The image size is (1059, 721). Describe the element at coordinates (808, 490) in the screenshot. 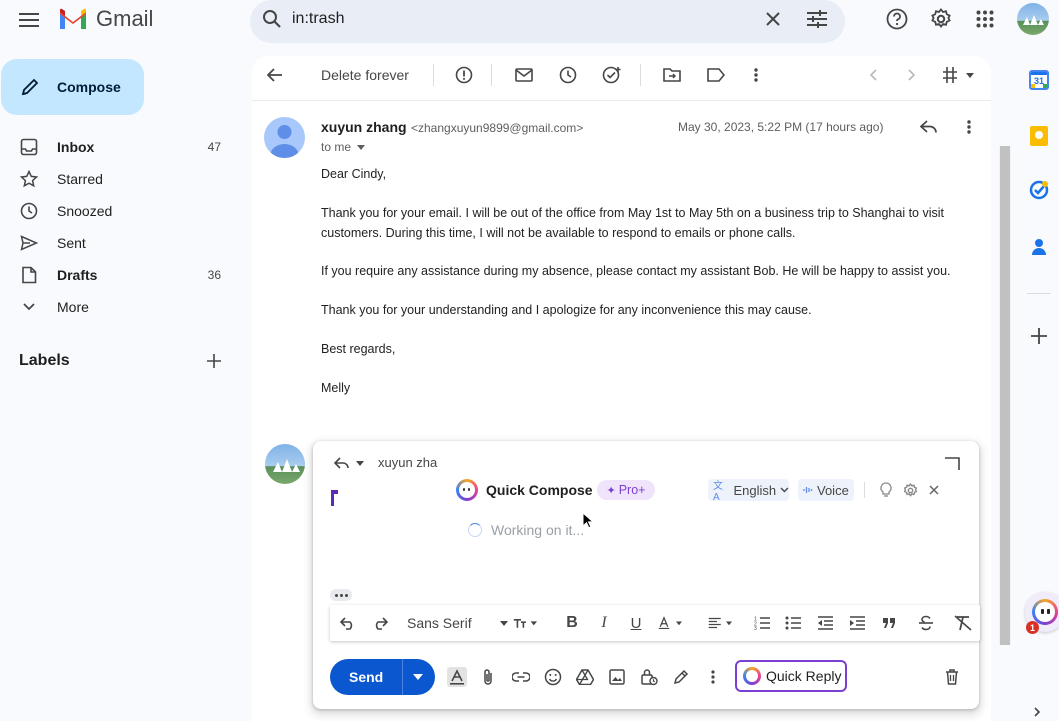

I see `voice-wave-icon` at that location.